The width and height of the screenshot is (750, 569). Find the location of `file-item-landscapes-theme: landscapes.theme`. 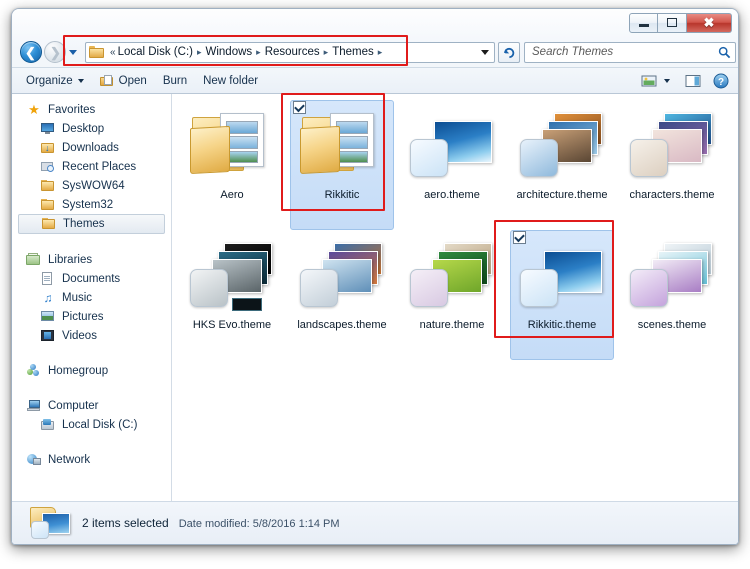

file-item-landscapes-theme: landscapes.theme is located at coordinates (342, 295).